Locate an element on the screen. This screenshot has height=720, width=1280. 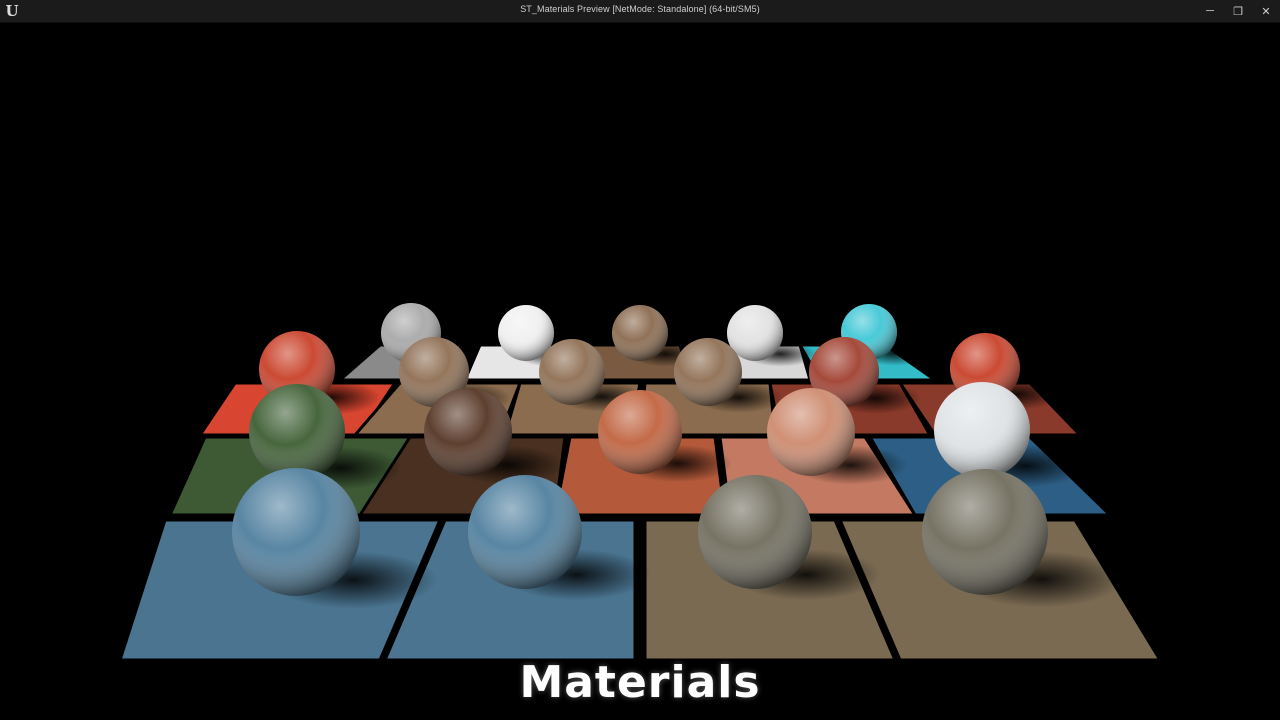
restore-icon: ❐ is located at coordinates (1238, 11).